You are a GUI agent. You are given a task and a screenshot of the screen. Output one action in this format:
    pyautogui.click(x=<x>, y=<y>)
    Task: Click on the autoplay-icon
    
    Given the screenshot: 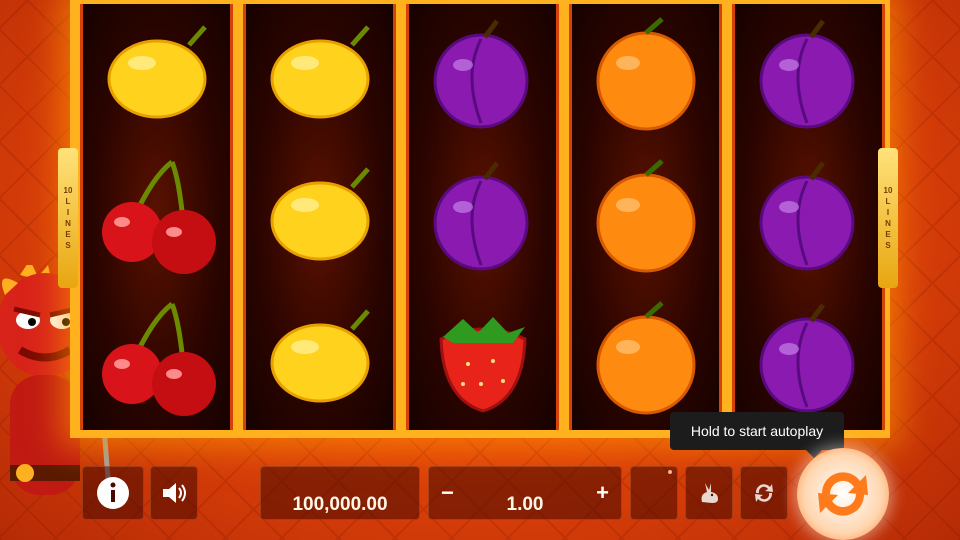 What is the action you would take?
    pyautogui.click(x=764, y=493)
    